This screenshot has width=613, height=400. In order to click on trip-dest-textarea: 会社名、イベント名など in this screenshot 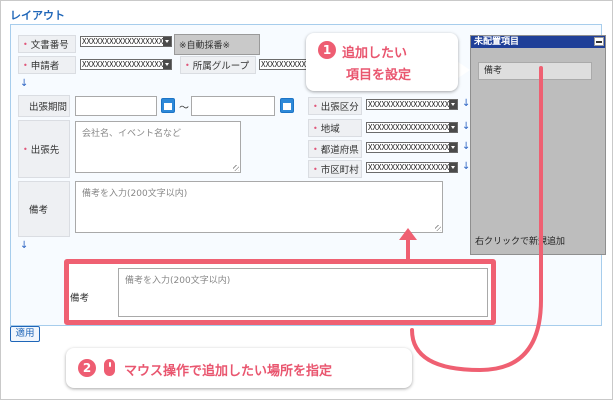, I will do `click(158, 147)`.